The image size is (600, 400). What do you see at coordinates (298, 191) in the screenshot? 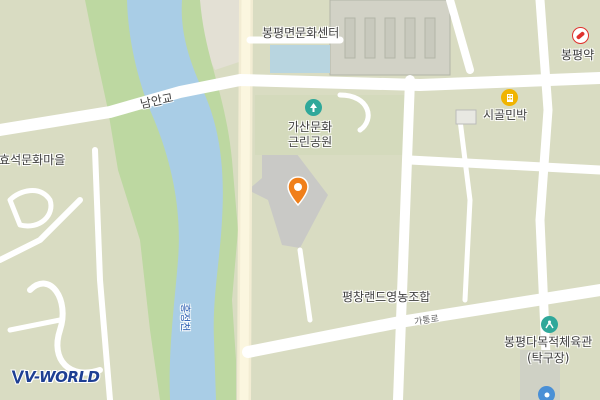
I see `location-pin-icon` at bounding box center [298, 191].